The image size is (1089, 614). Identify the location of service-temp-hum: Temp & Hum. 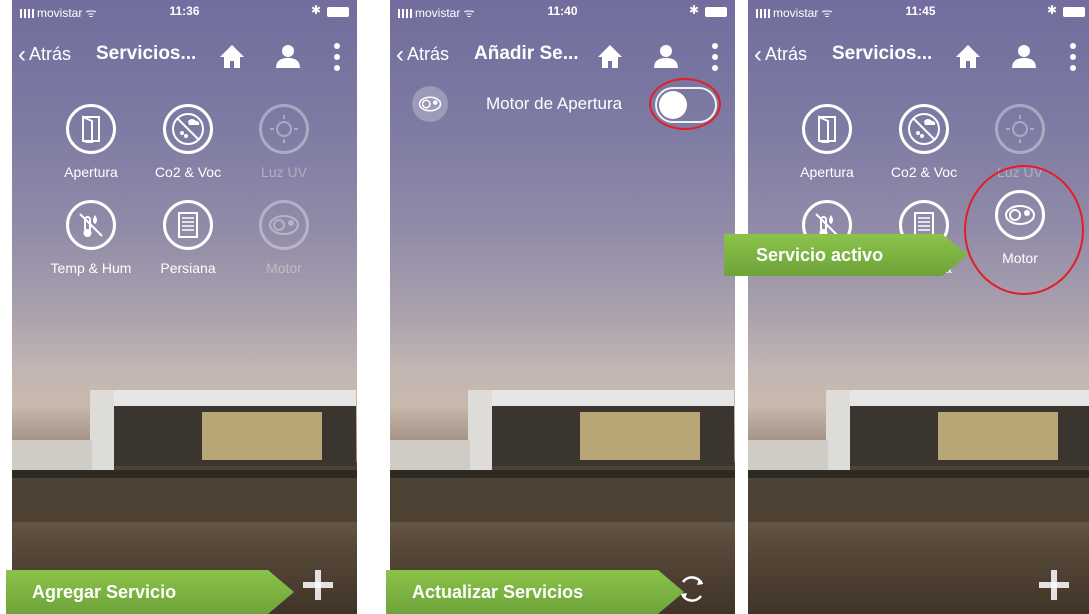
(91, 238).